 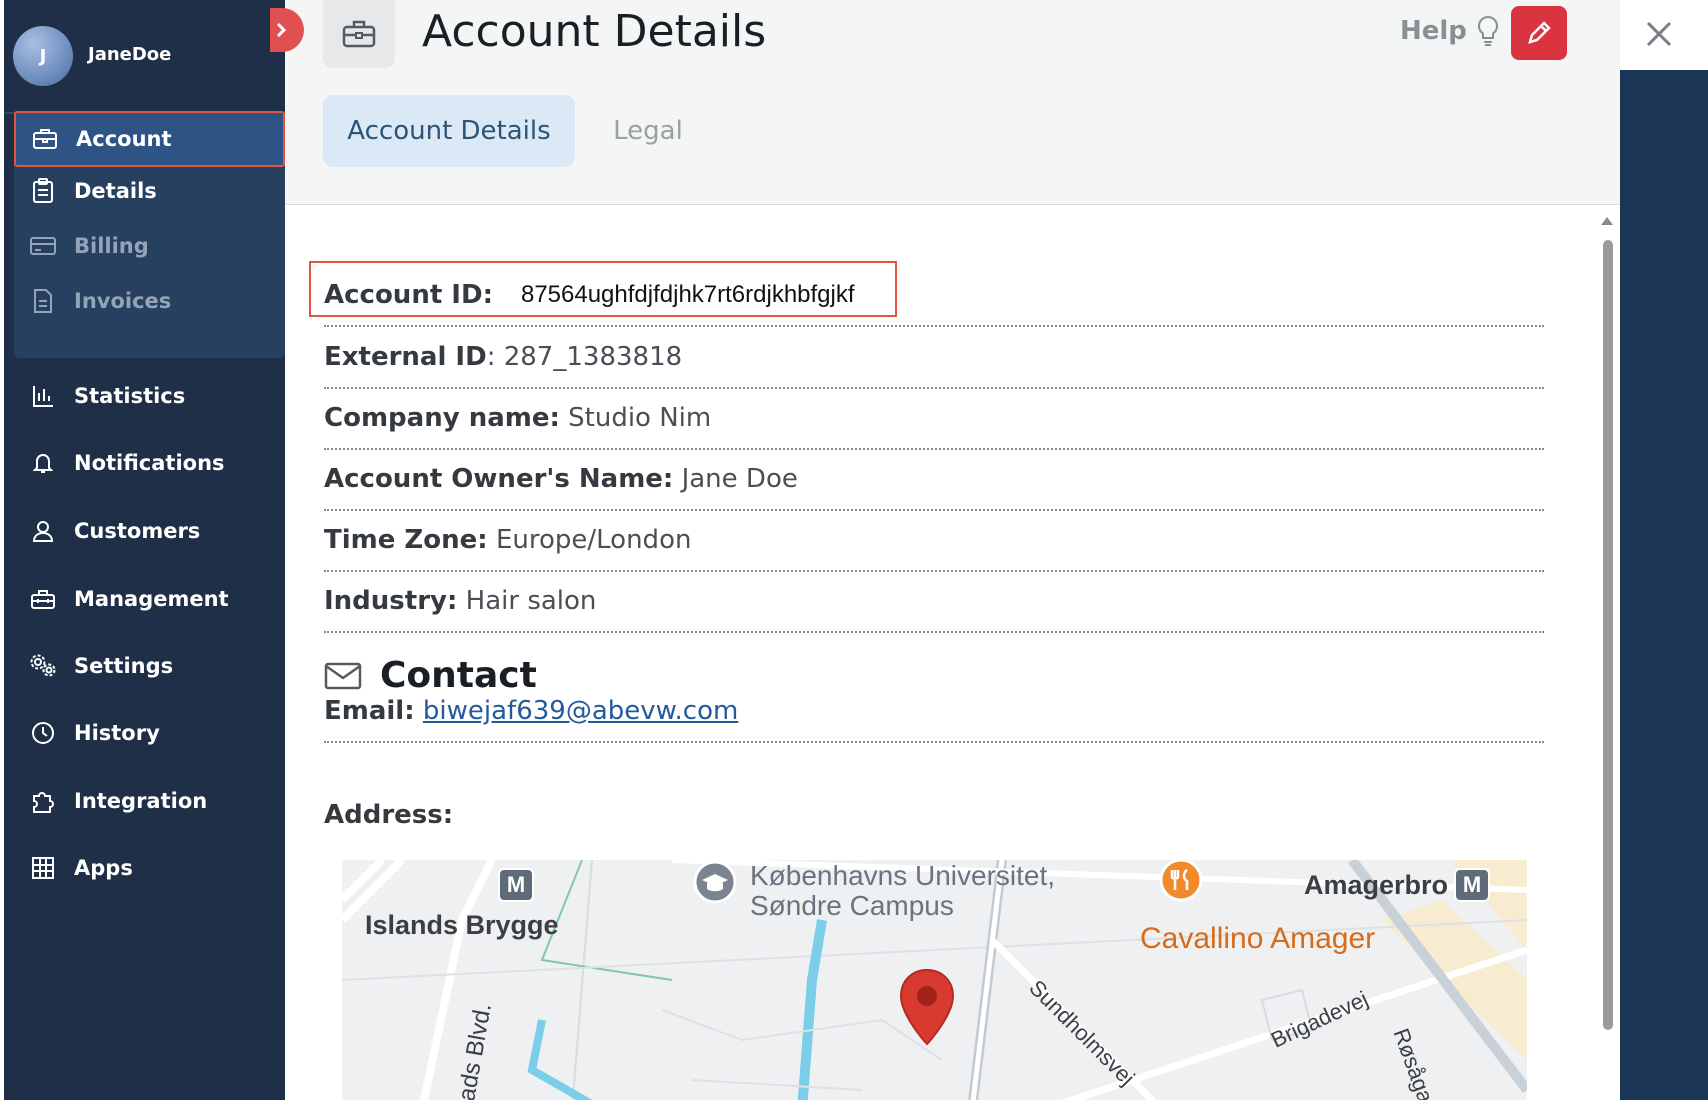 I want to click on close-icon, so click(x=1659, y=33).